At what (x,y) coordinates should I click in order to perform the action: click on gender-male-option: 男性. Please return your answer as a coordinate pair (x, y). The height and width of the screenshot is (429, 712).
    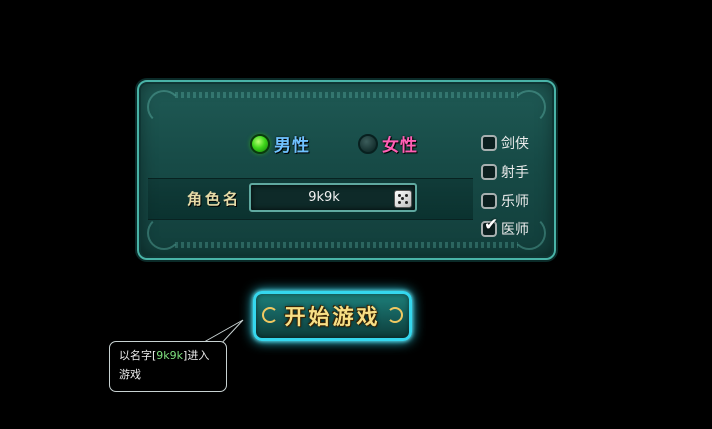
    Looking at the image, I should click on (280, 143).